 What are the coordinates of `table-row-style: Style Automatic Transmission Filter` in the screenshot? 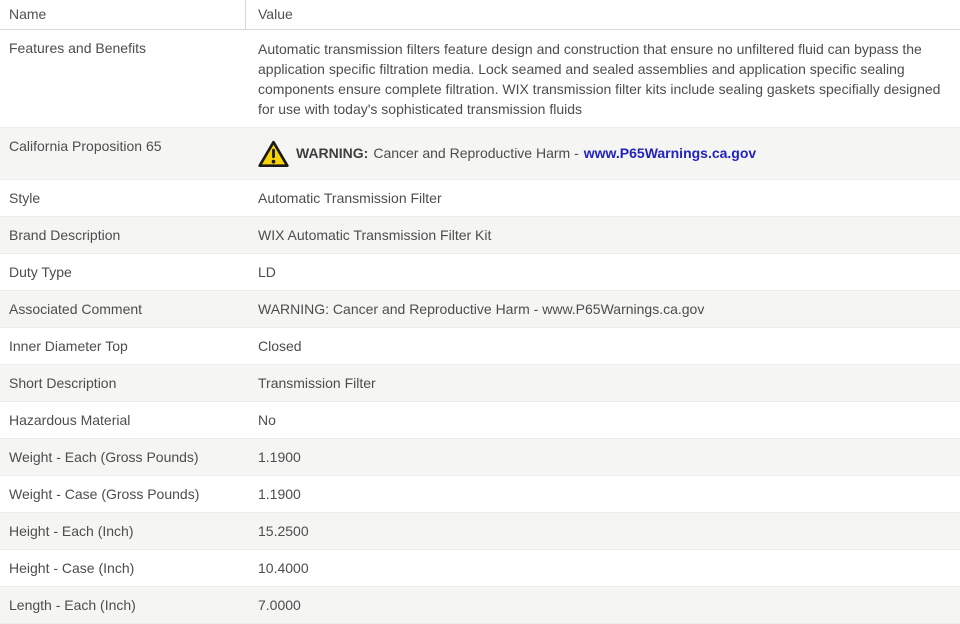 It's located at (480, 198).